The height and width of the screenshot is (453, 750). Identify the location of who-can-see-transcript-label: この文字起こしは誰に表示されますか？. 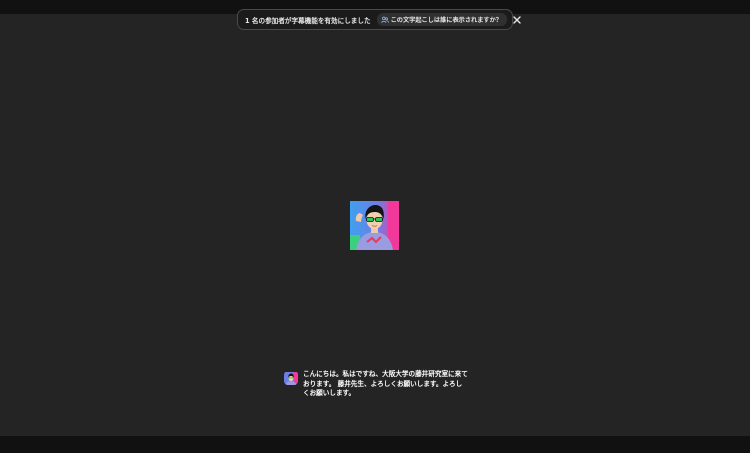
(446, 20).